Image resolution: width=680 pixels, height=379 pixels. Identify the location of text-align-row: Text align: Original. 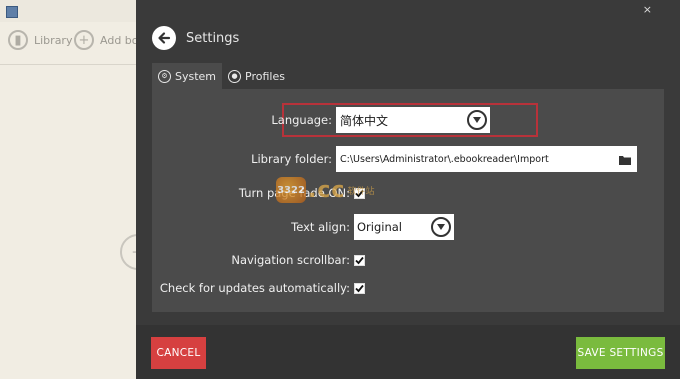
(303, 227).